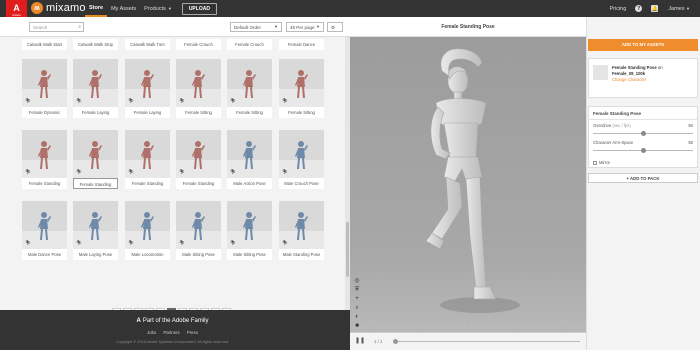  Describe the element at coordinates (305, 27) in the screenshot. I see `per-page-select: 48 Per page ▼` at that location.